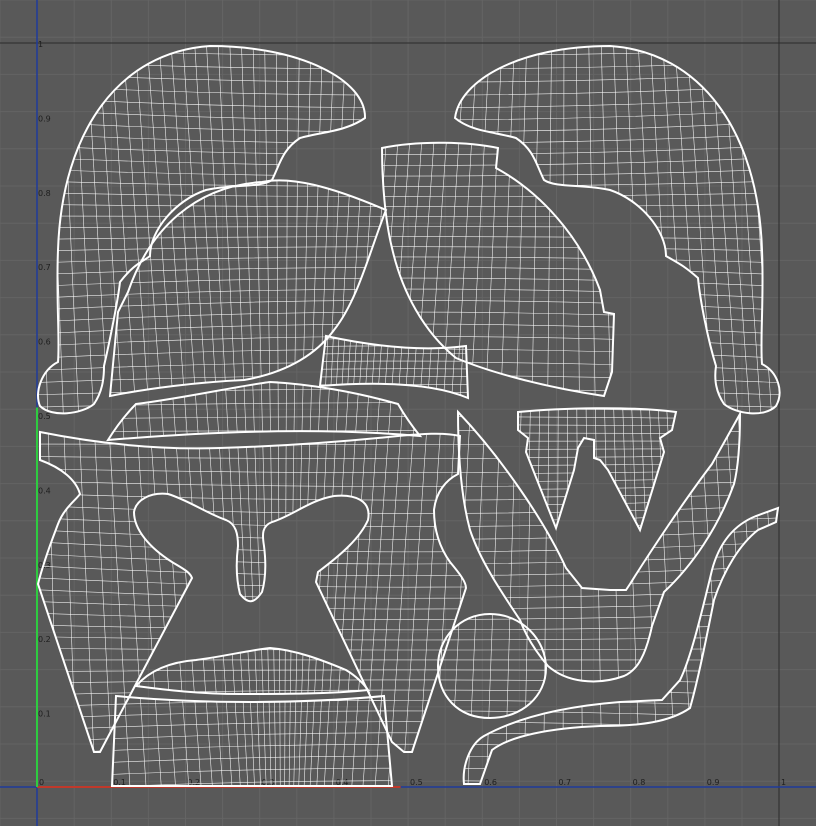  Describe the element at coordinates (44, 714) in the screenshot. I see `v-tick-label: 0.1` at that location.